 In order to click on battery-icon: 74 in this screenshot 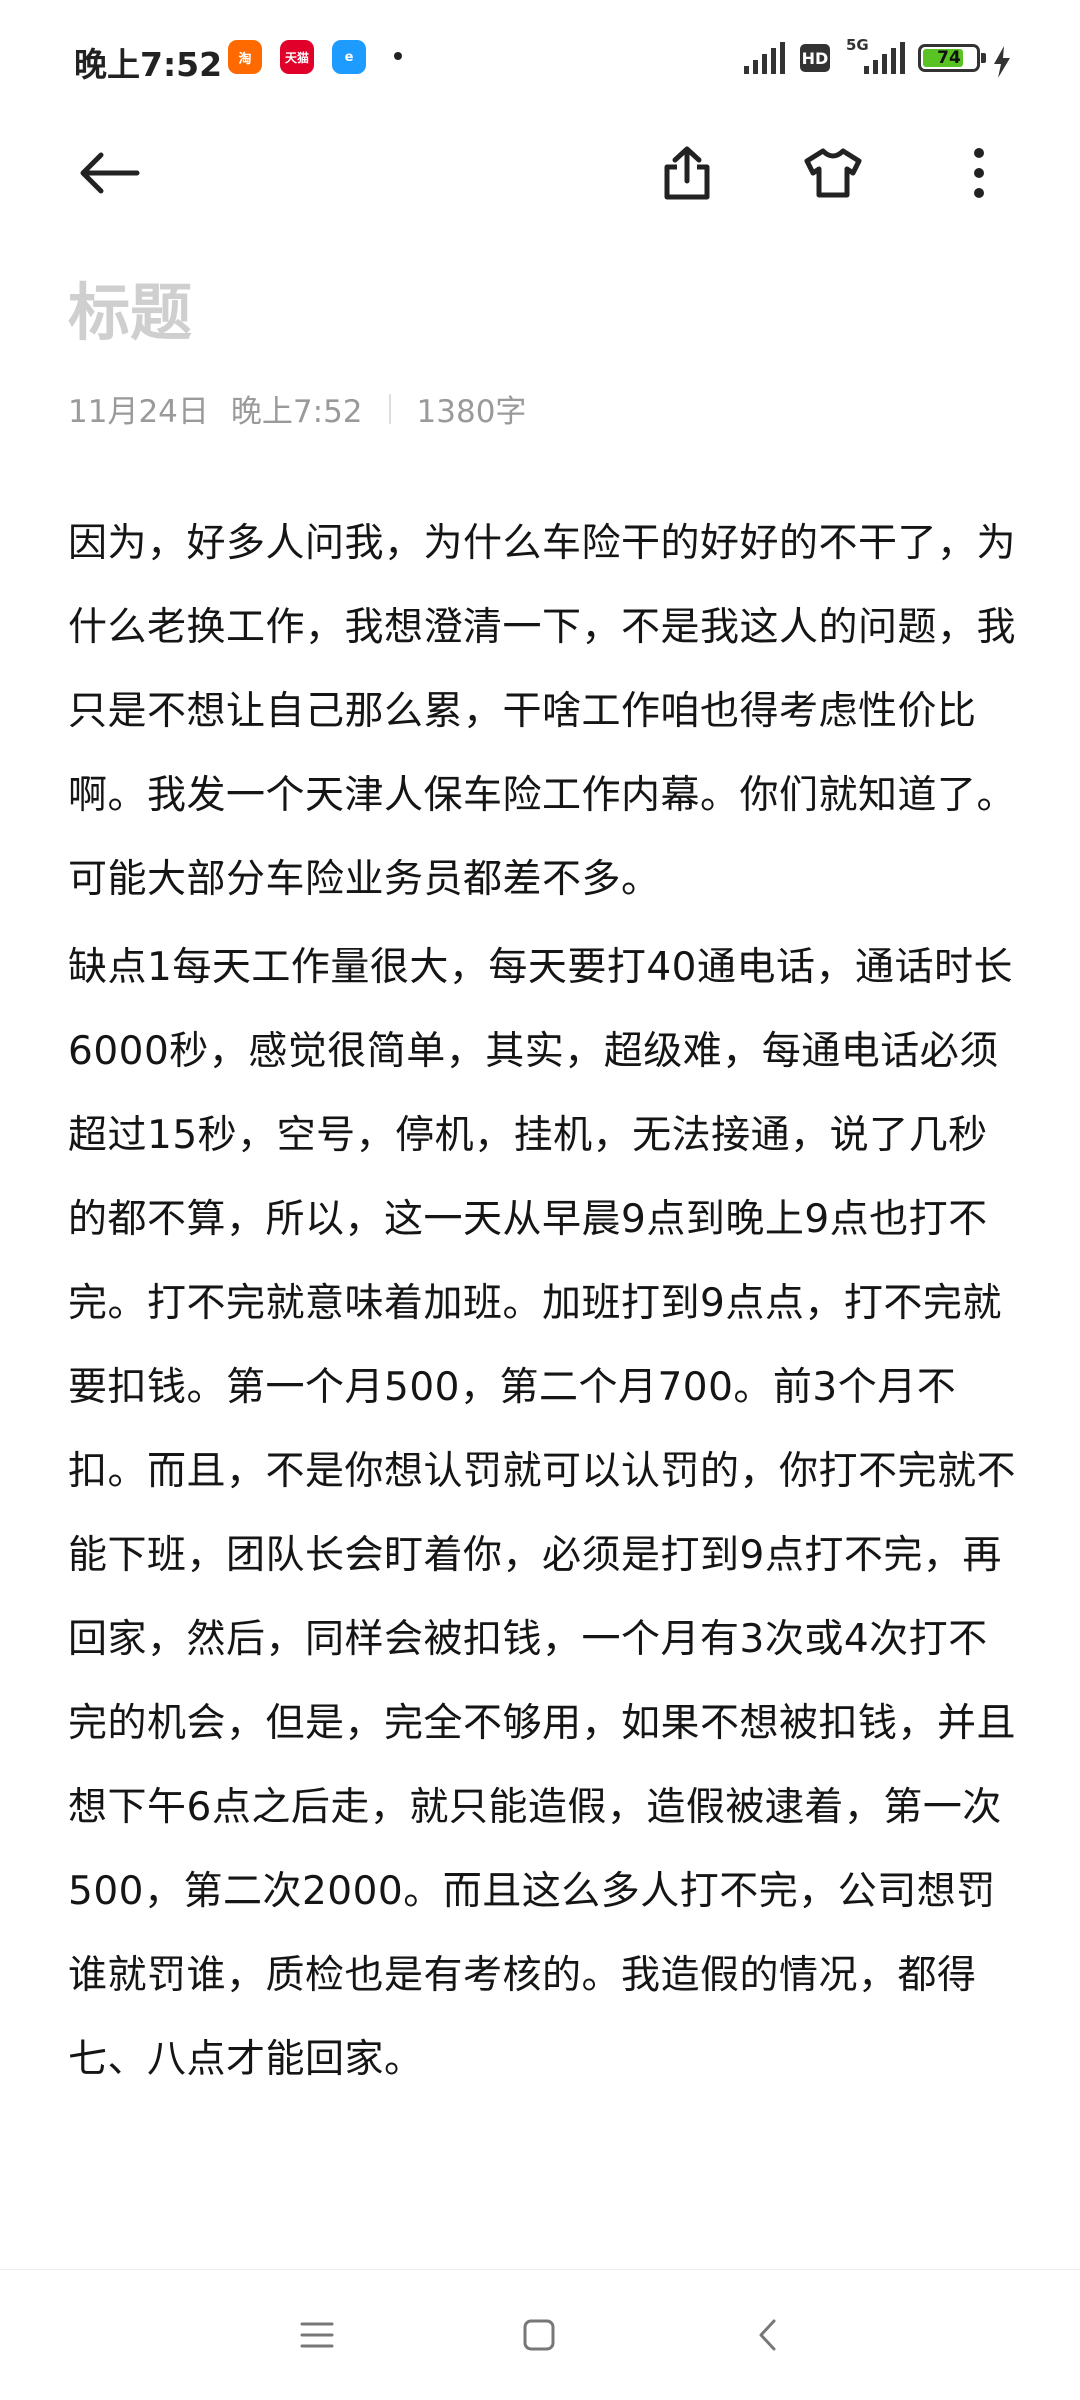, I will do `click(952, 58)`.